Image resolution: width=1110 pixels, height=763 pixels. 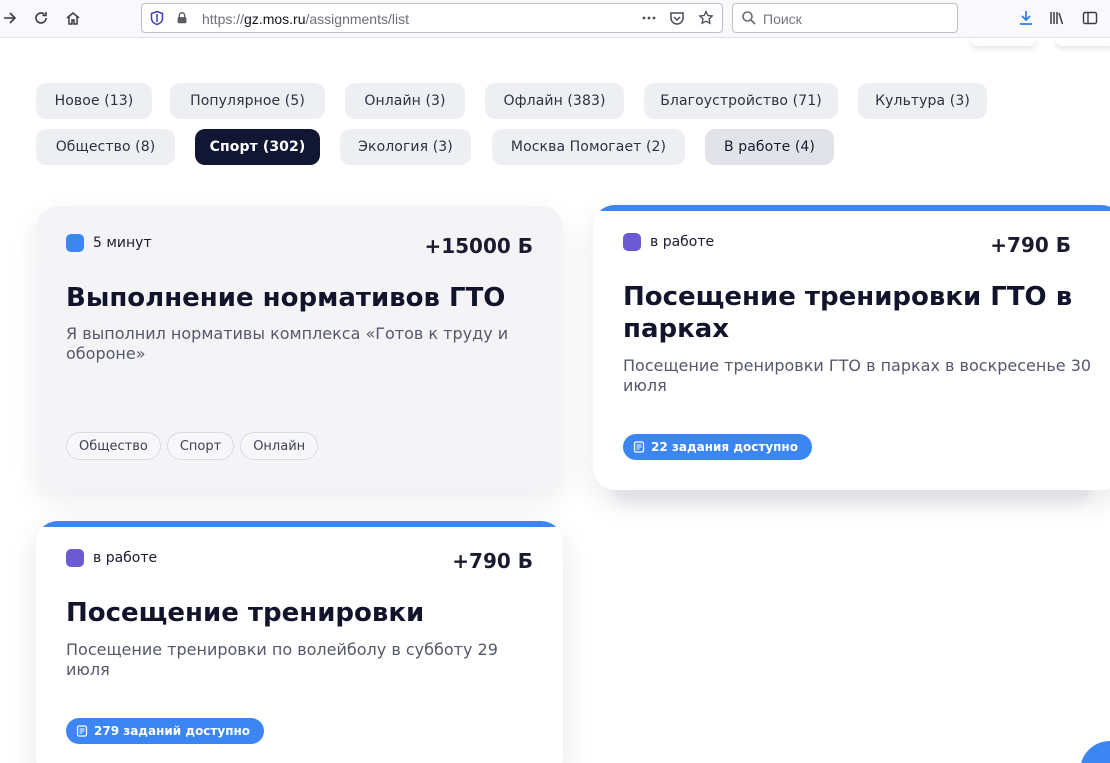 What do you see at coordinates (122, 243) in the screenshot?
I see `status-label: 5 минут` at bounding box center [122, 243].